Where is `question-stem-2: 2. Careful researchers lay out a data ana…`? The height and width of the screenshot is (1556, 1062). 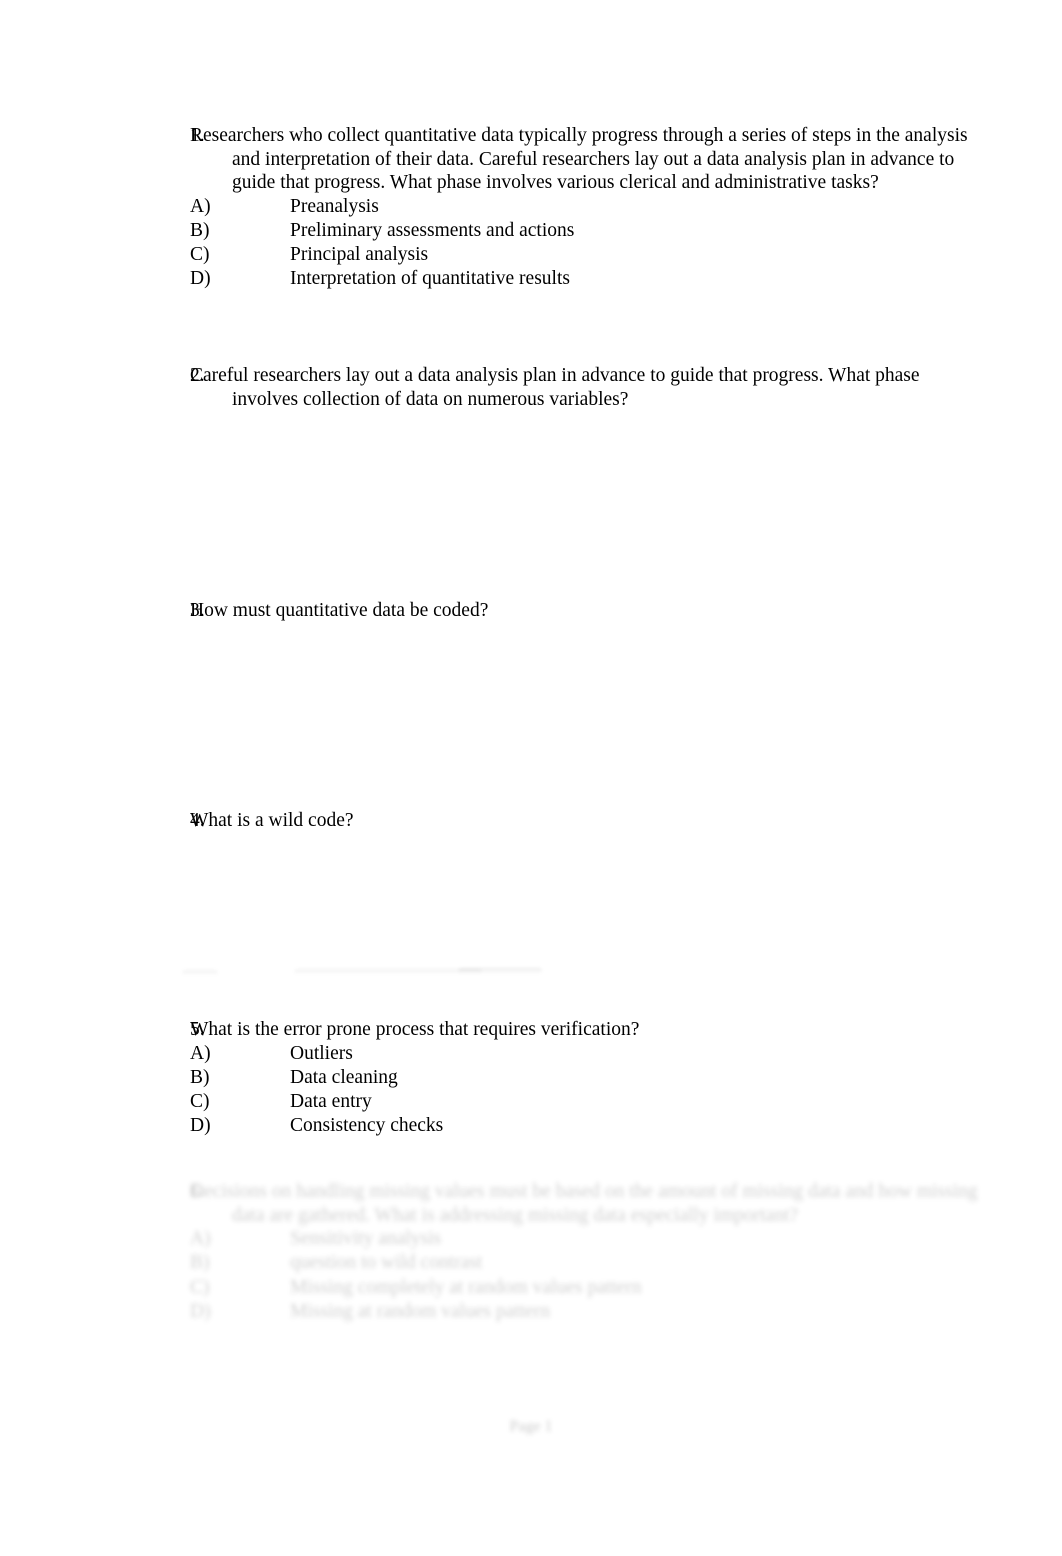
question-stem-2: 2. Careful researchers lay out a data ana… is located at coordinates (586, 387).